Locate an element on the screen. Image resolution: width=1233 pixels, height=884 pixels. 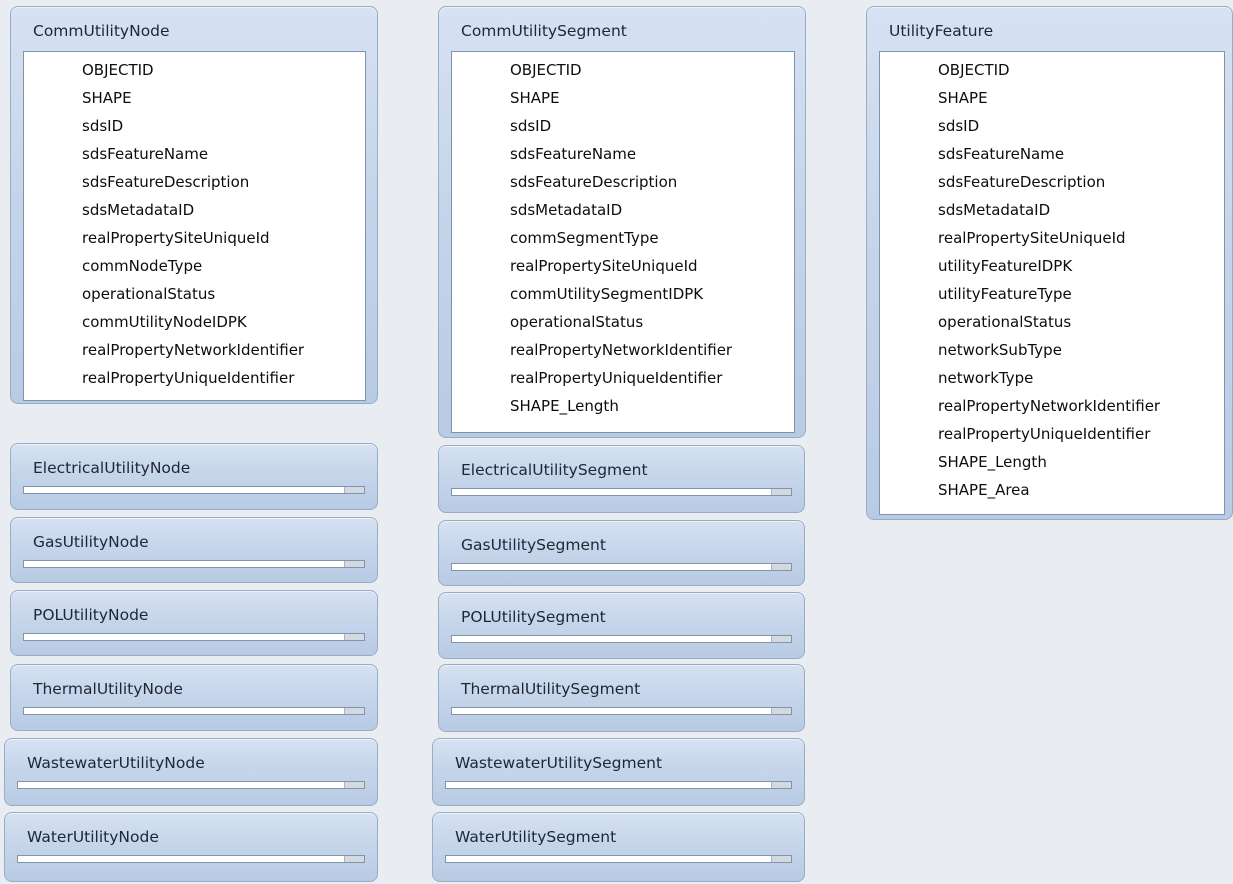
field-item: commUtilitySegmentIDPK is located at coordinates (623, 294).